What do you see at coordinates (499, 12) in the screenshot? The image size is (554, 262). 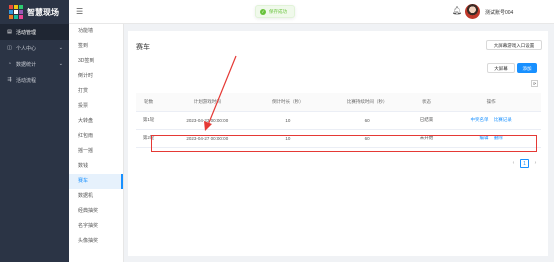 I see `user-name: 测试账号004` at bounding box center [499, 12].